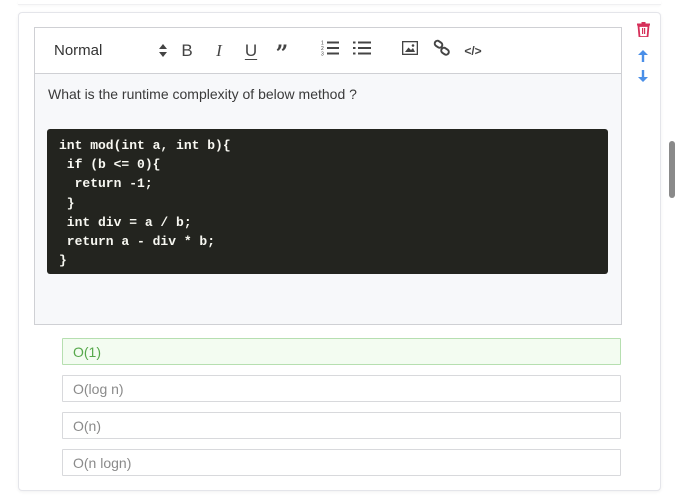 The height and width of the screenshot is (501, 688). I want to click on move-down-button, so click(643, 78).